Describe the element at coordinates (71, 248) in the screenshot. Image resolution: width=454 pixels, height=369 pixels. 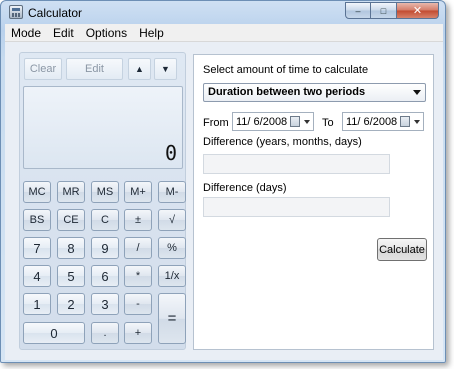
I see `digit-8-button: 8` at that location.